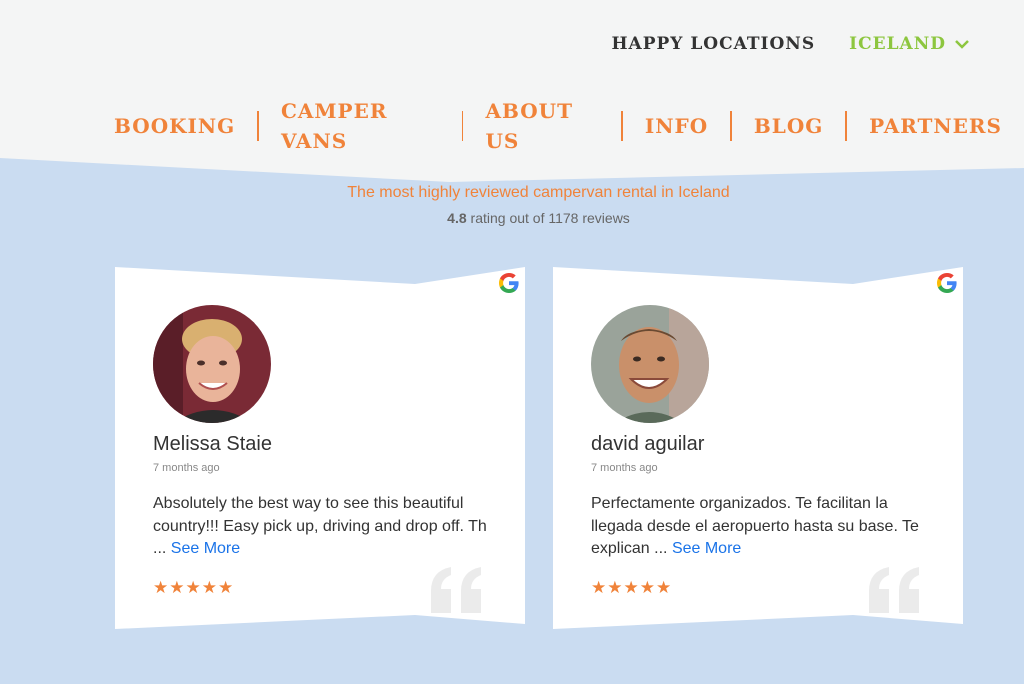 The width and height of the screenshot is (1024, 684). What do you see at coordinates (212, 444) in the screenshot?
I see `reviewer-name: Melissa Staie` at bounding box center [212, 444].